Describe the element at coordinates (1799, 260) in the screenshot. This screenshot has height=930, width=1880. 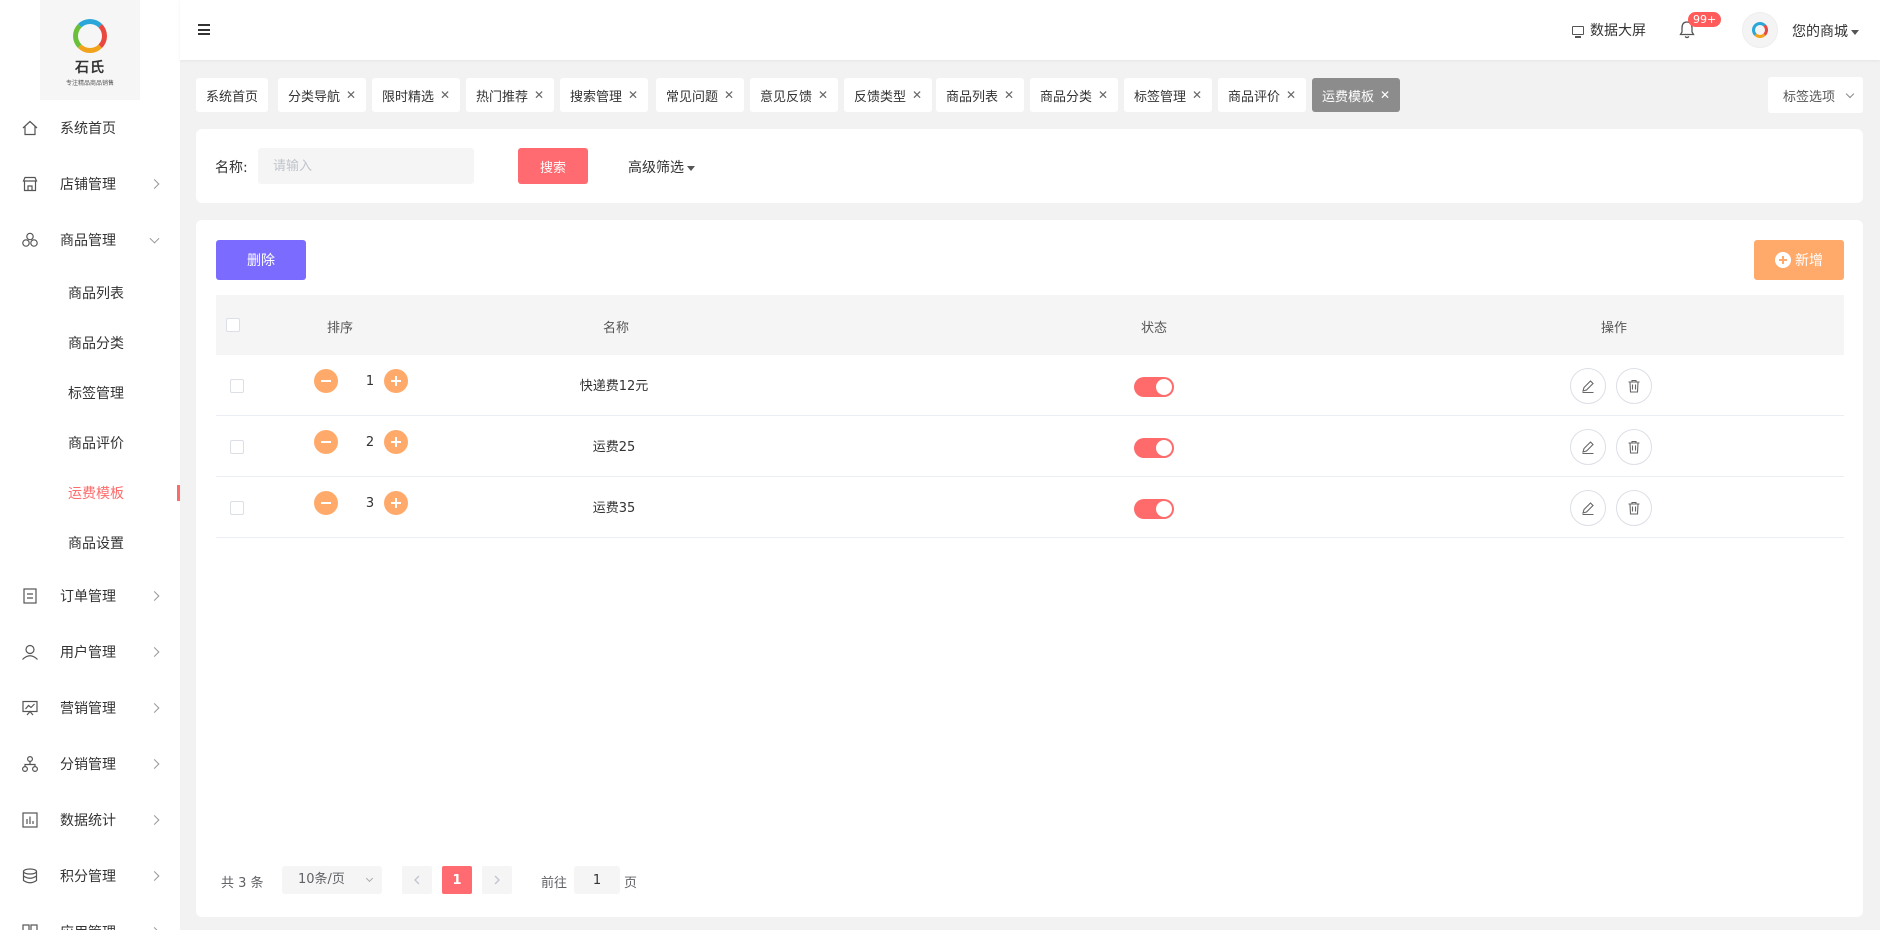
I see `add-button: 新增` at that location.